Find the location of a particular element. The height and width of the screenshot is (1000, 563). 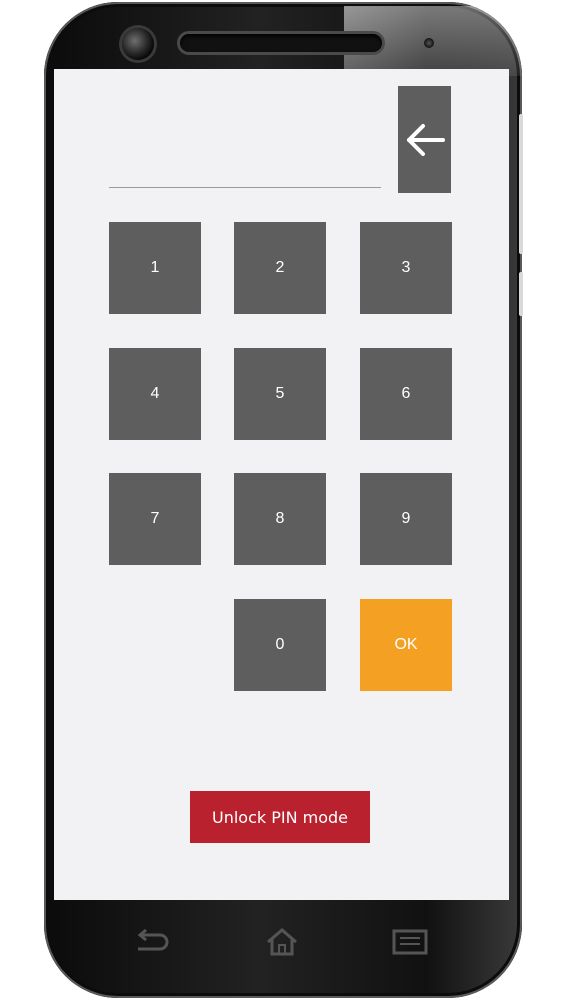

keypad-key-8: 8 is located at coordinates (280, 519).